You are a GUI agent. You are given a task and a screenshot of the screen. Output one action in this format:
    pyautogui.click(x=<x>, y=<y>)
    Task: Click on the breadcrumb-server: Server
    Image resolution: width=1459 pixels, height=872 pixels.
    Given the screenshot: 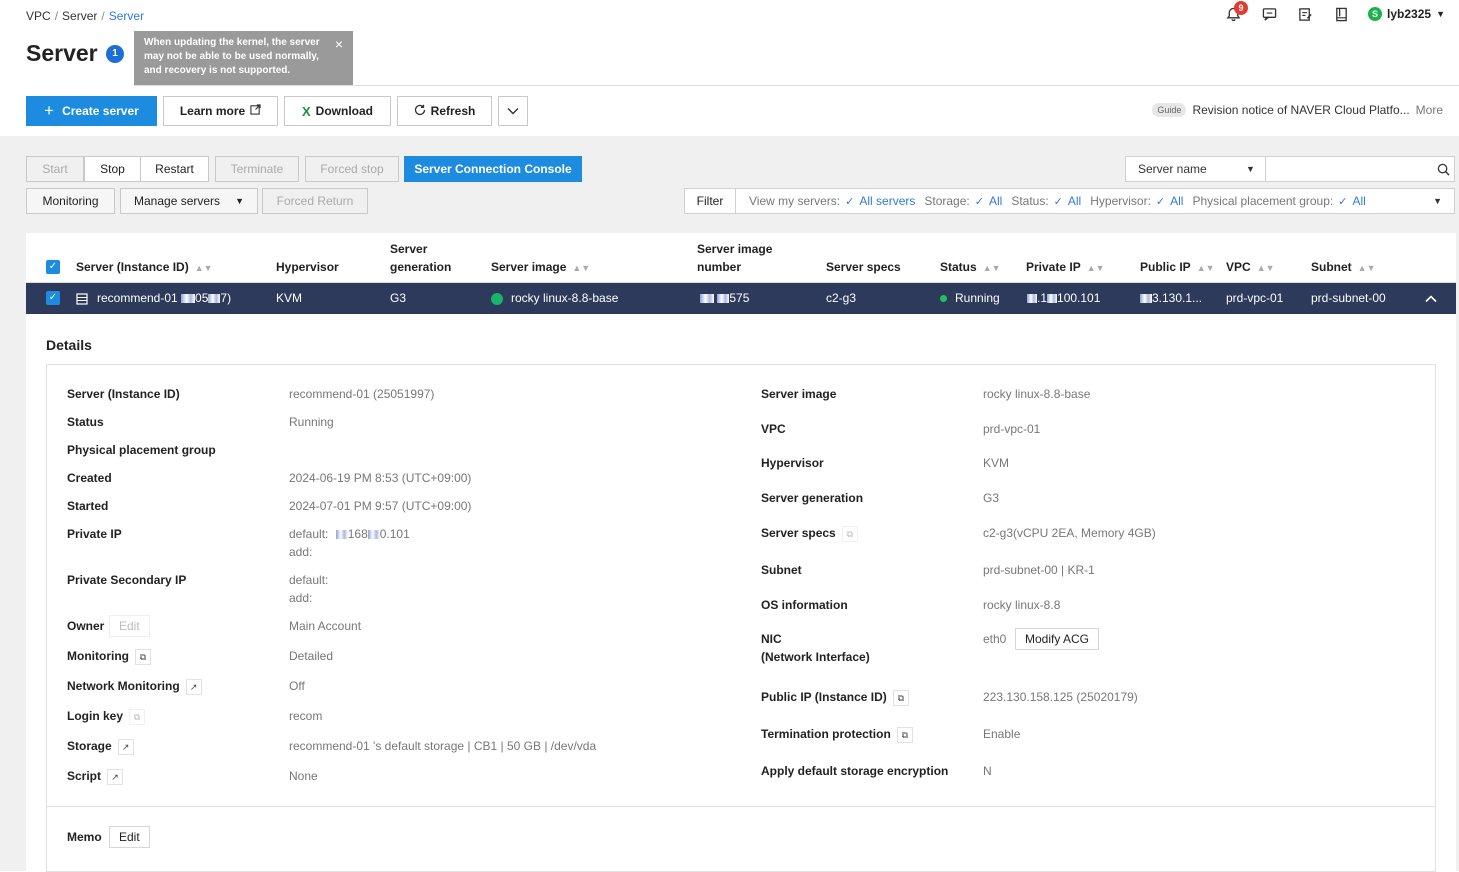 What is the action you would take?
    pyautogui.click(x=79, y=16)
    